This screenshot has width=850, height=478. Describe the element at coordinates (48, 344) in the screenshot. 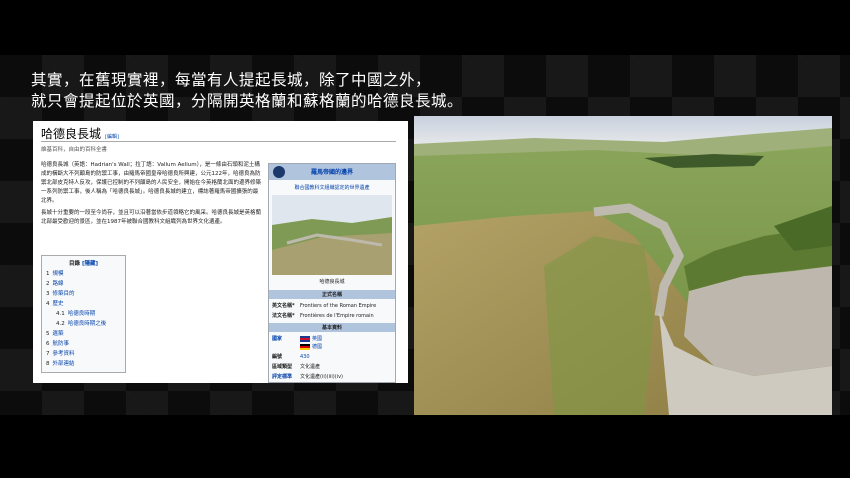

I see `toc-item-number: 6` at that location.